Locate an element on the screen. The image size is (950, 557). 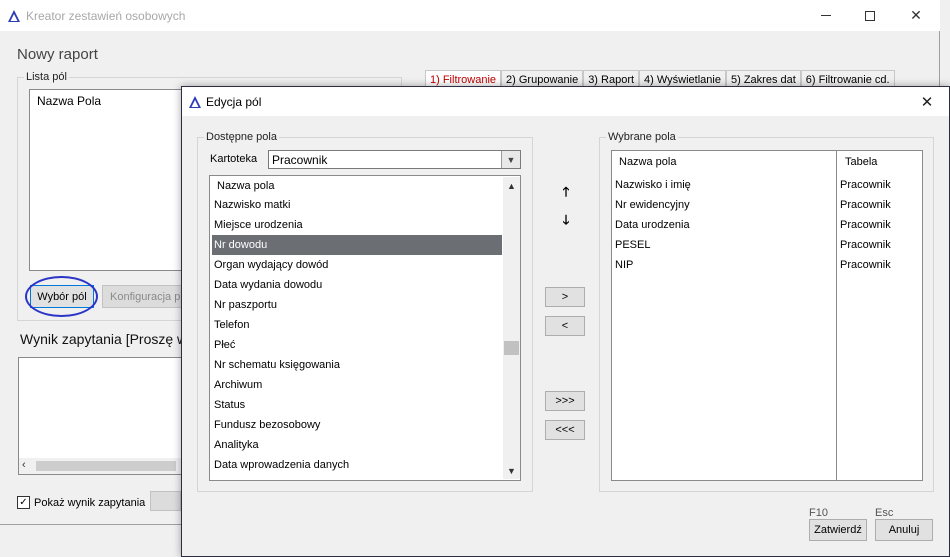
kartoteka-value: Pracownik is located at coordinates (300, 160).